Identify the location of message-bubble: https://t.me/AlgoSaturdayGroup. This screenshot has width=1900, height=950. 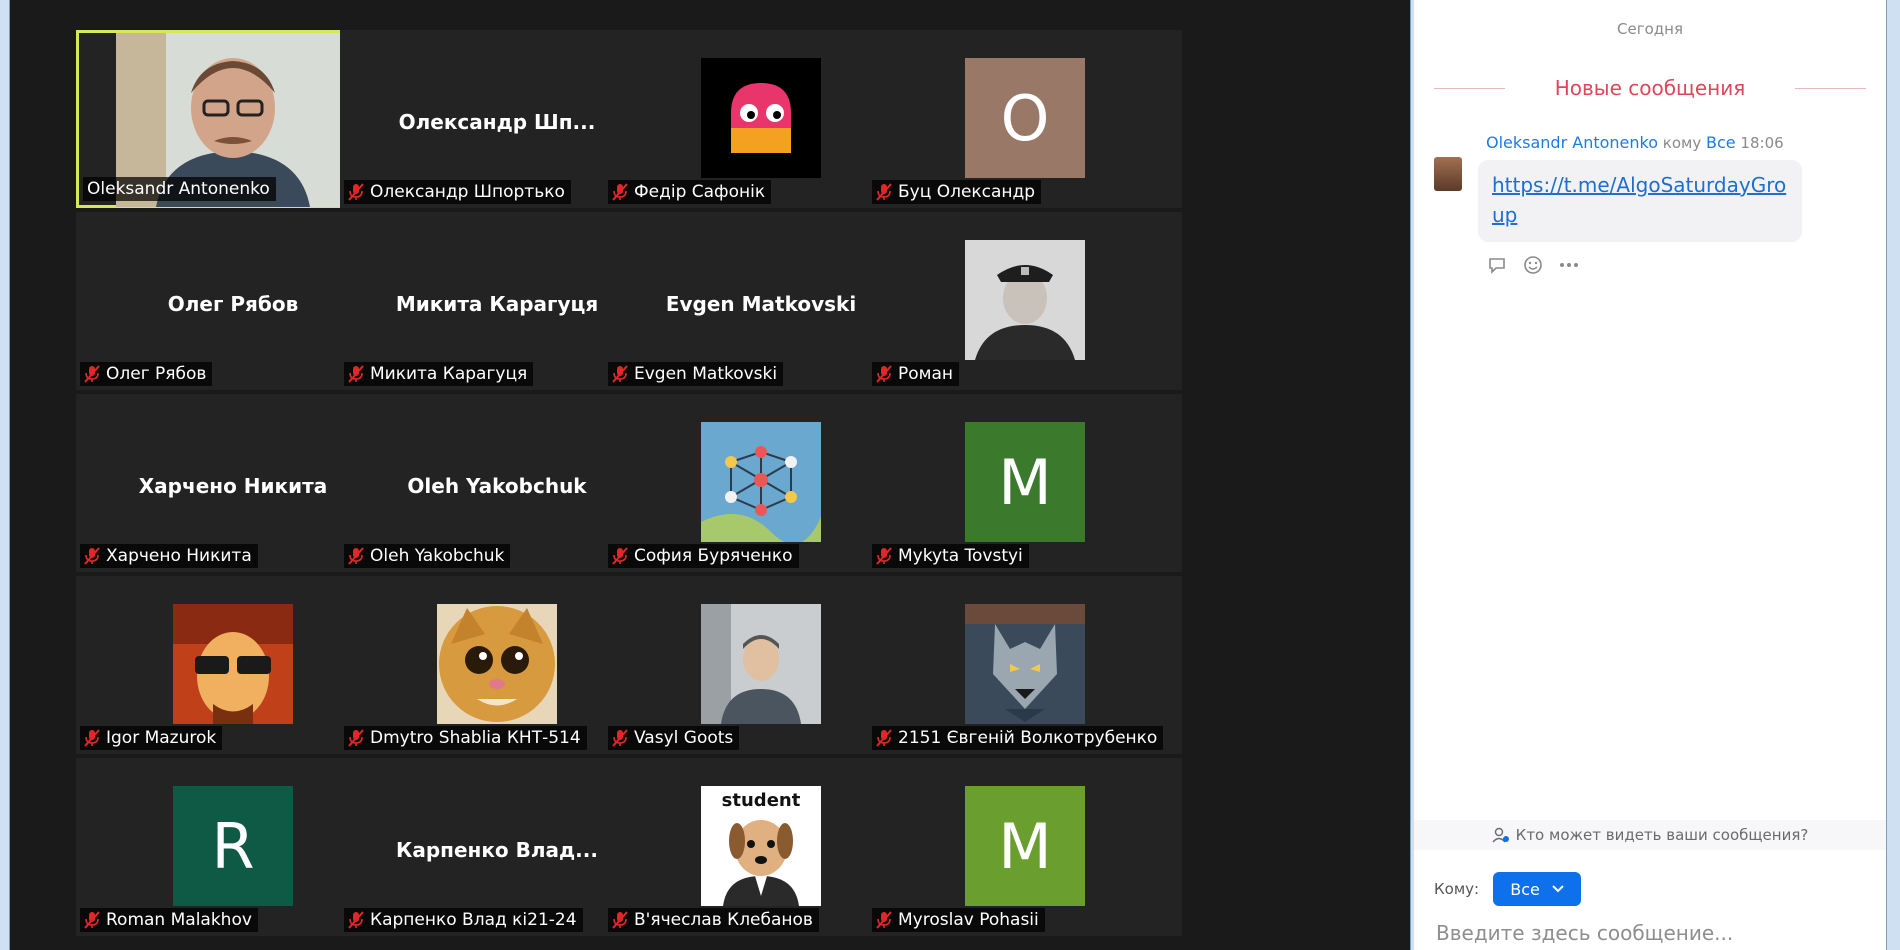
(1640, 201).